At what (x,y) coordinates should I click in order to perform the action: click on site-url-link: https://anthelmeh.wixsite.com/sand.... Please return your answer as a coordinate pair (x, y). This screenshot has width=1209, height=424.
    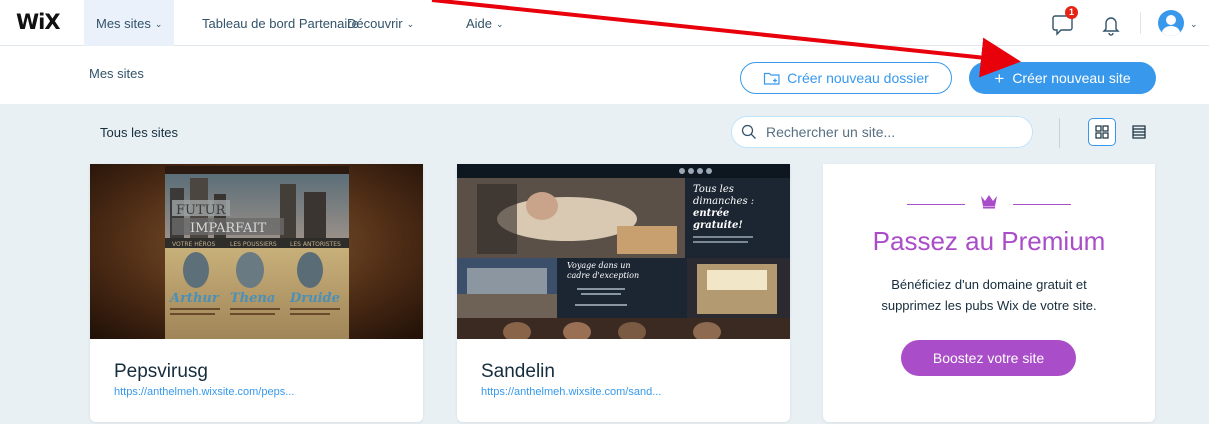
    Looking at the image, I should click on (571, 392).